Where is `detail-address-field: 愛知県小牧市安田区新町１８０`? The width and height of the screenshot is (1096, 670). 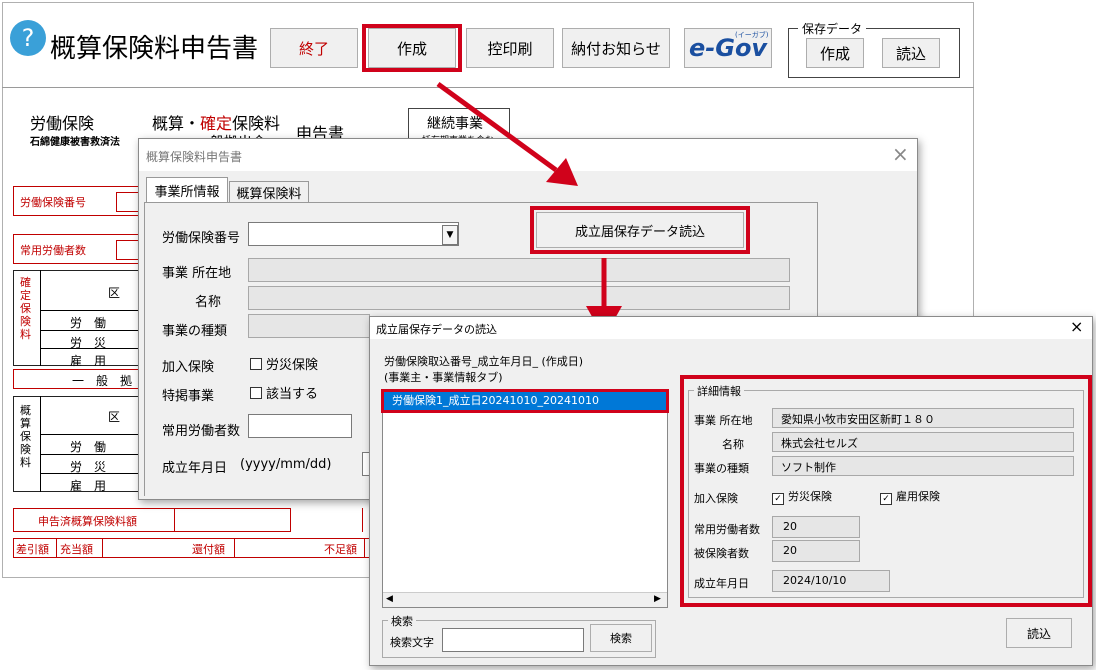
detail-address-field: 愛知県小牧市安田区新町１８０ is located at coordinates (923, 418).